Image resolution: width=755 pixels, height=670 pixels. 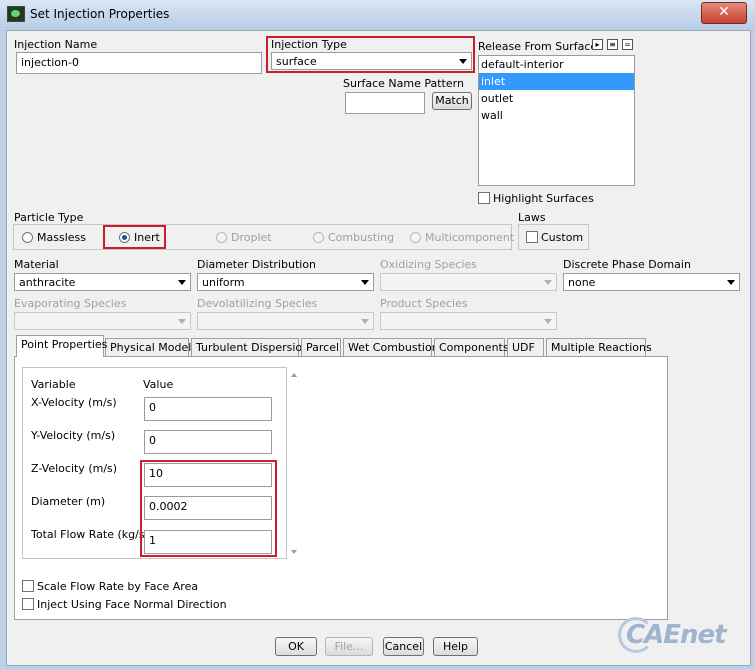 I want to click on radio-multicomponent, so click(x=415, y=237).